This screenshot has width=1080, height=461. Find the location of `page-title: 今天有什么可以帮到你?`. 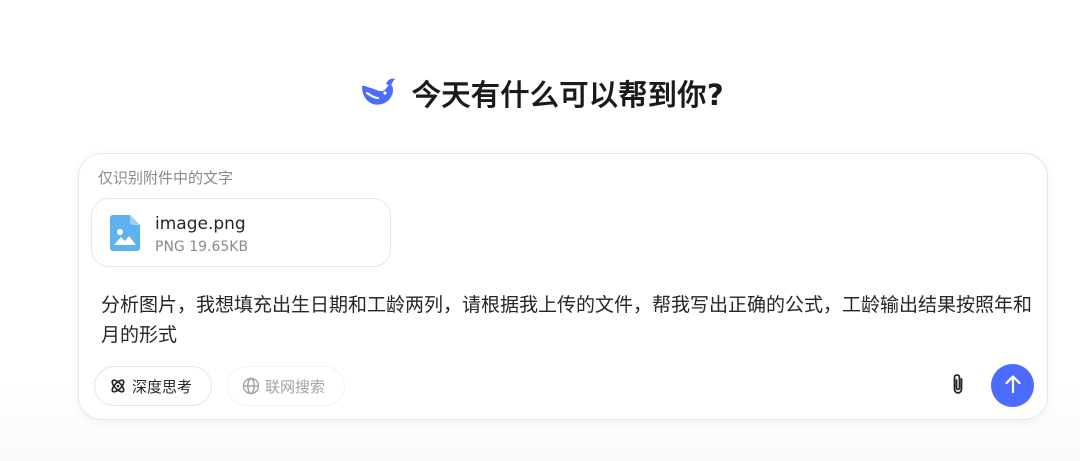

page-title: 今天有什么可以帮到你? is located at coordinates (568, 95).